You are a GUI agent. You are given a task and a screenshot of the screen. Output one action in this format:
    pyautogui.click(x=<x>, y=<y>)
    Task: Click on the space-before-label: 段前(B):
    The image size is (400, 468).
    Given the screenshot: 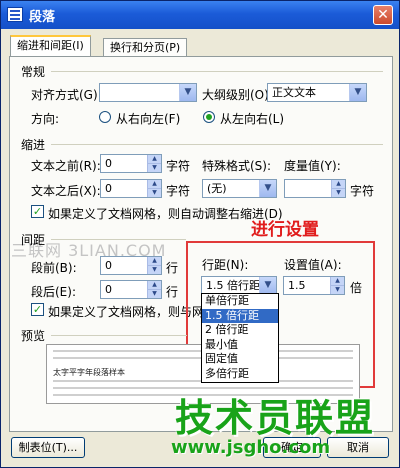 What is the action you would take?
    pyautogui.click(x=54, y=268)
    